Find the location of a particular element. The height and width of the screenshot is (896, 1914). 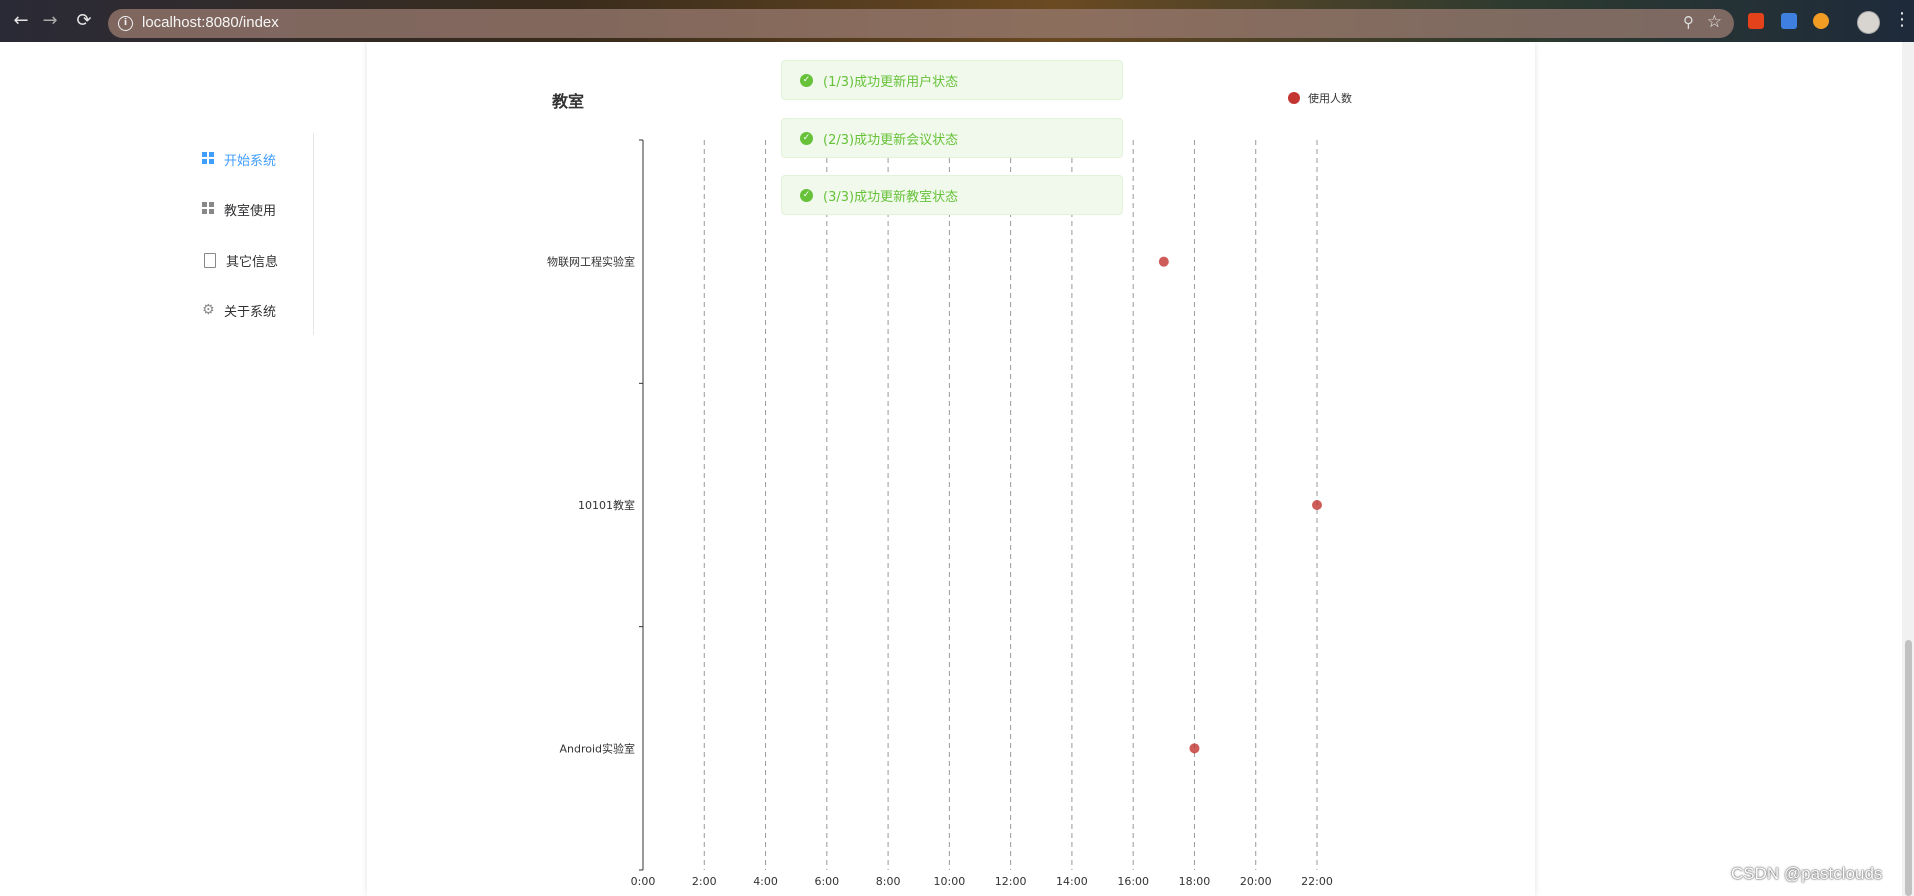

success-toast: ✓ (2/3)成功更新会议状态 is located at coordinates (952, 138).